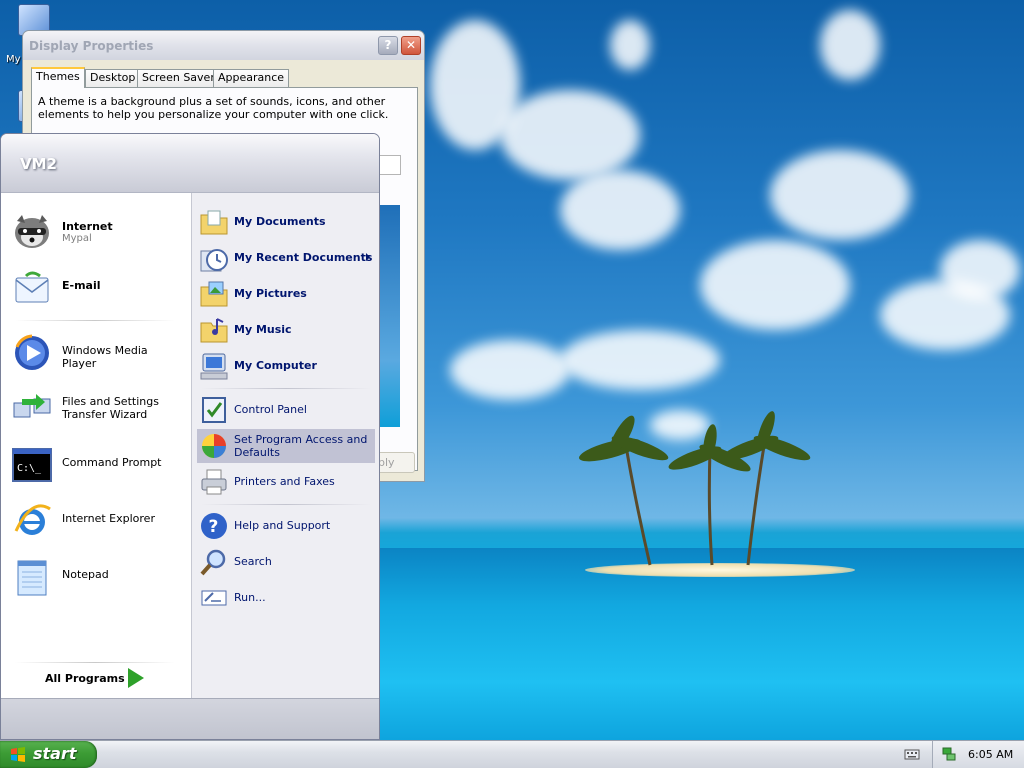  I want to click on place-my-pictures: My Pictures, so click(286, 294).